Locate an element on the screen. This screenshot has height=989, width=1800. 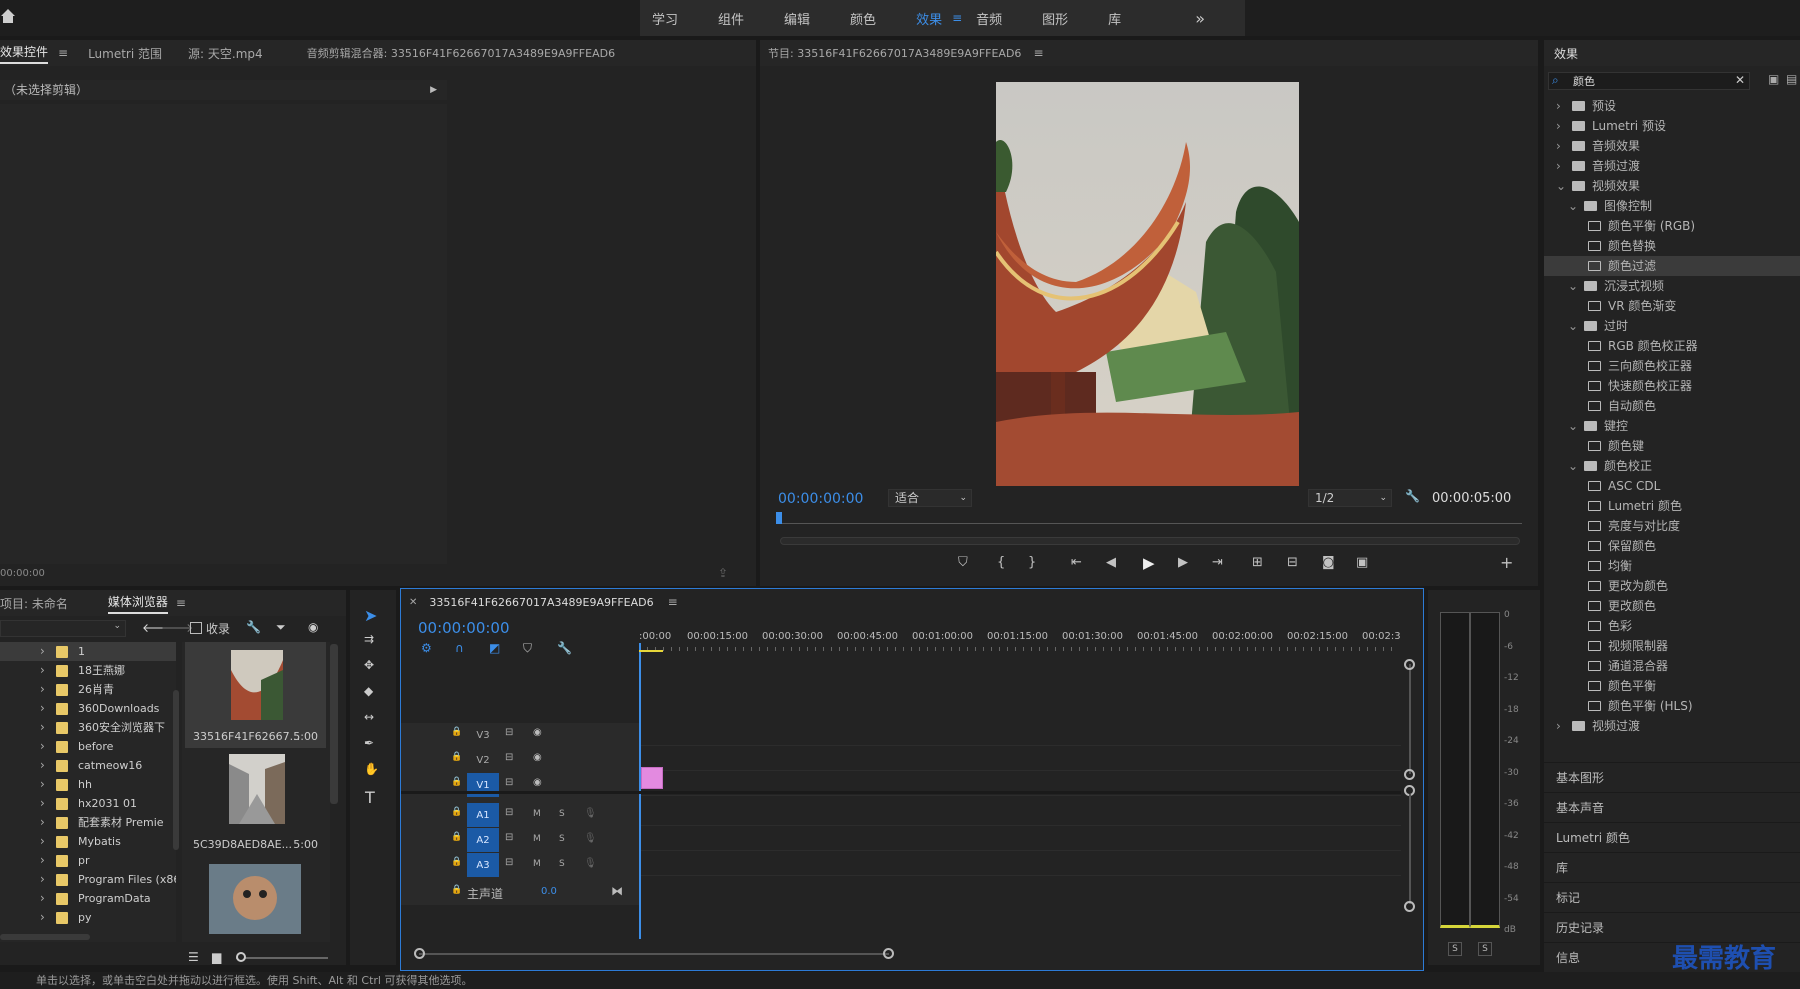
selection-tool-icon: ➤ is located at coordinates (370, 615).